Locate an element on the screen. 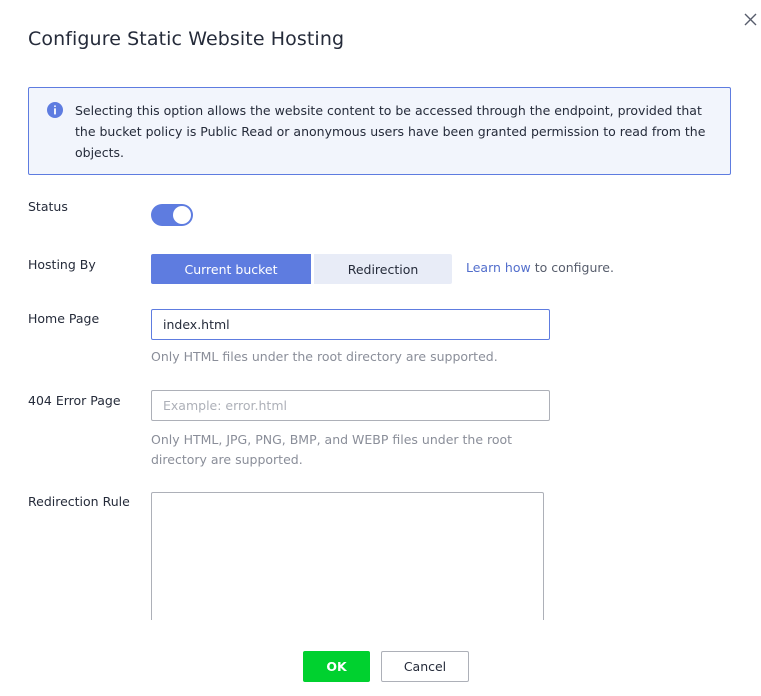  close-icon is located at coordinates (750, 19).